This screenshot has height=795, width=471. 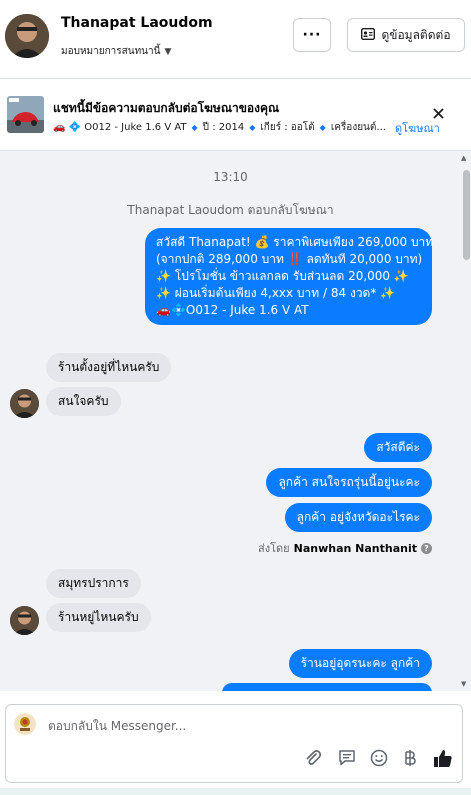 What do you see at coordinates (463, 158) in the screenshot?
I see `scroll-up-arrow-icon: ▲` at bounding box center [463, 158].